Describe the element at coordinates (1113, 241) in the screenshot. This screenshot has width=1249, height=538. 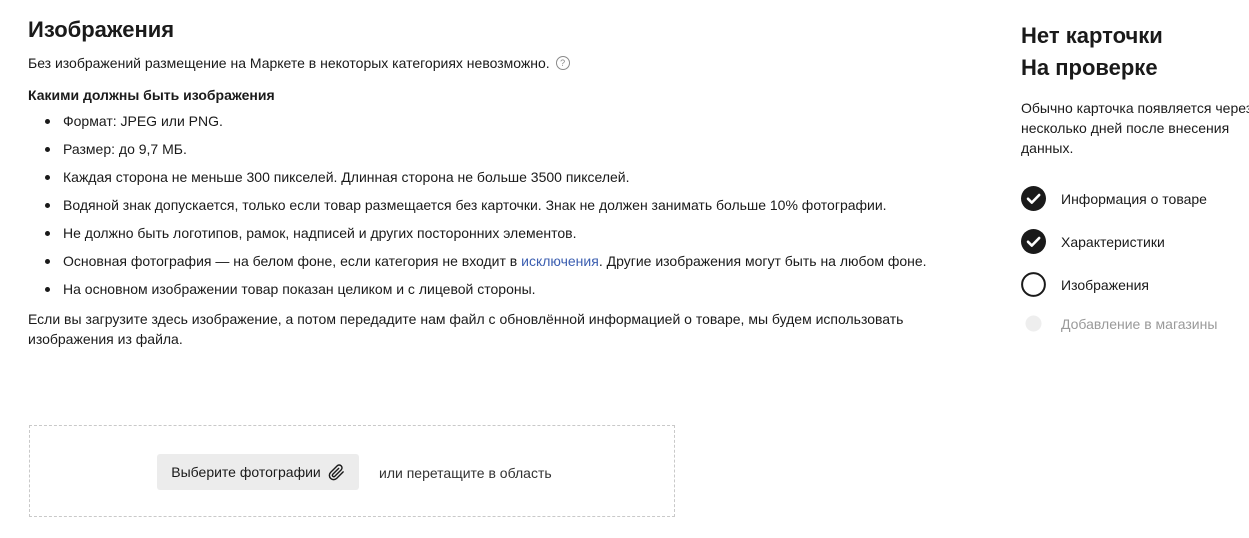
I see `step-label: Характеристики` at that location.